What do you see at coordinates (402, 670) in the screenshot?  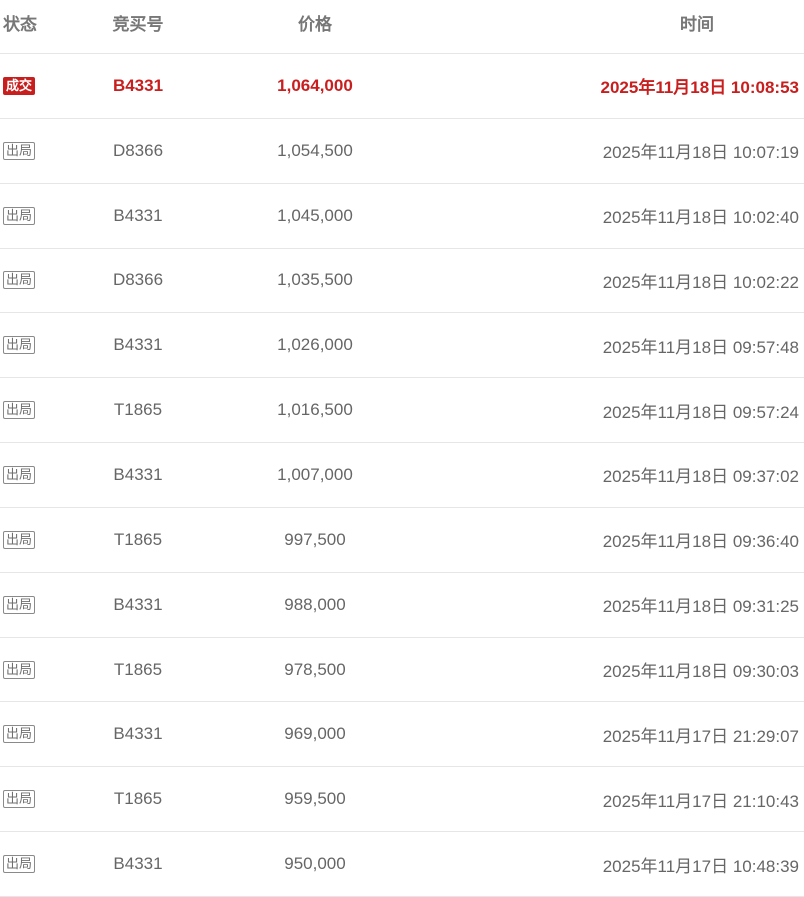 I see `table-row: 出局 T1865 978,500 2025年11月18日 09:30:03` at bounding box center [402, 670].